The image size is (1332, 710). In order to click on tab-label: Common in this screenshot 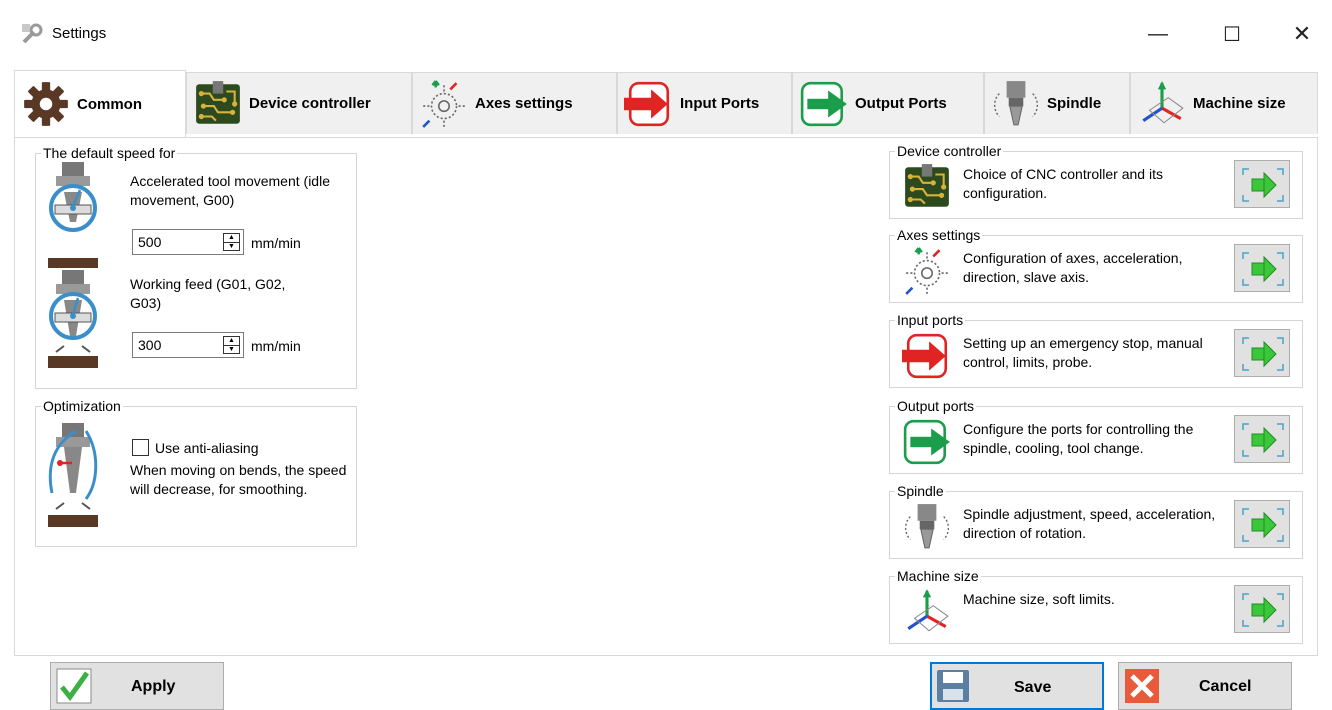, I will do `click(109, 104)`.